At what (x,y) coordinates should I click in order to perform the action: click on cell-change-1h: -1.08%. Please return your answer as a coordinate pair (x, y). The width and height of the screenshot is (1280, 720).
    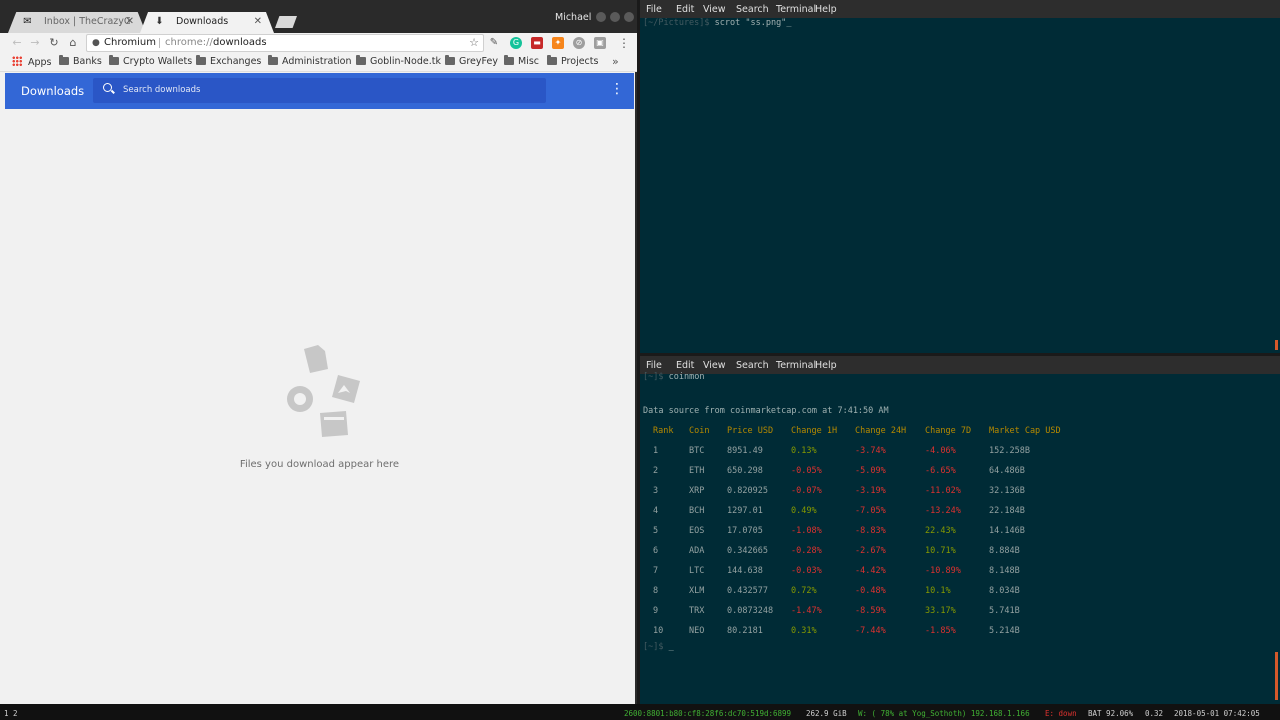
    Looking at the image, I should click on (806, 531).